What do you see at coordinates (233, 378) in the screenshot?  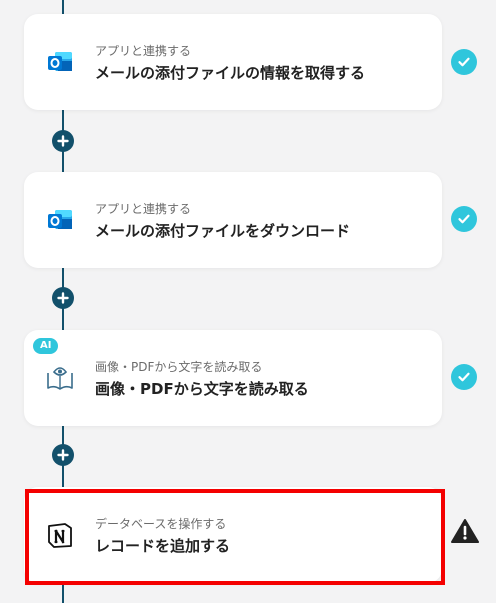 I see `flow-step-card: 画像・PDFから文字を読み取る 画像・PDFから文字を読み取る` at bounding box center [233, 378].